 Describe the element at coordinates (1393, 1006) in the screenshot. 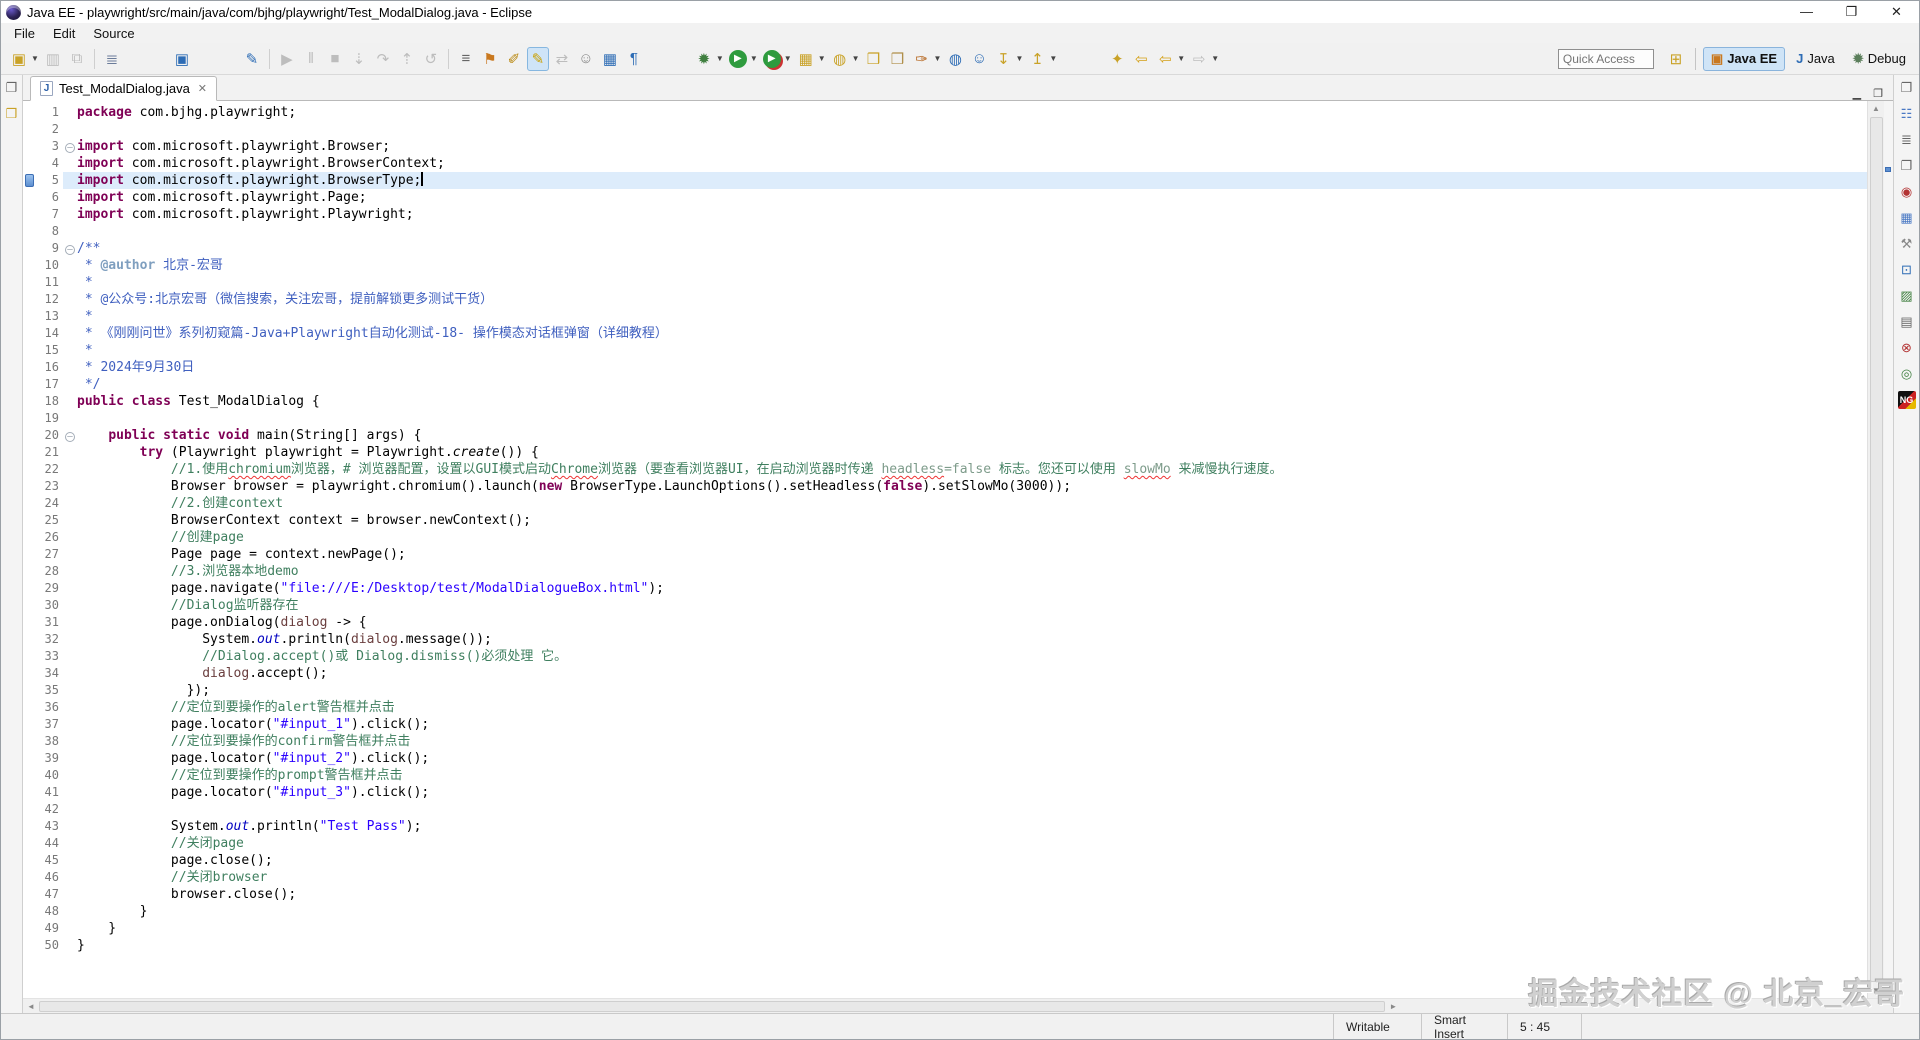

I see `scroll-right-icon: ►` at that location.